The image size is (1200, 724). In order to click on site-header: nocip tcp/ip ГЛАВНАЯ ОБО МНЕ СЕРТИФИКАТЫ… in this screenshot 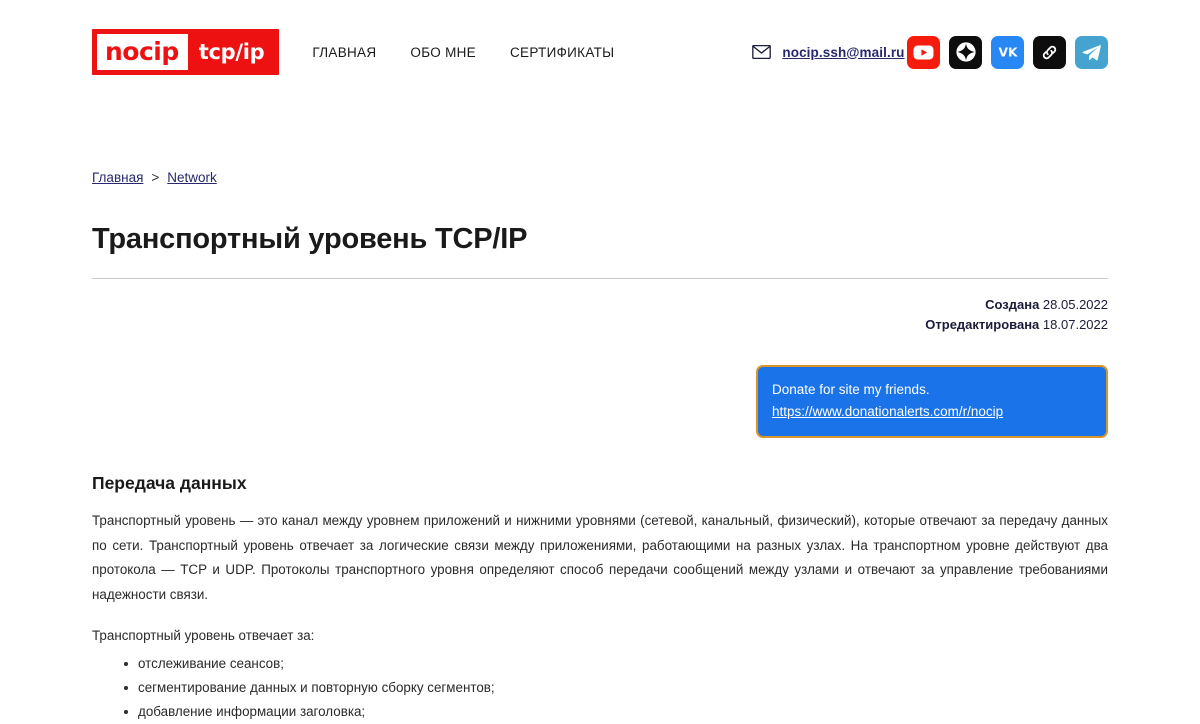, I will do `click(600, 52)`.